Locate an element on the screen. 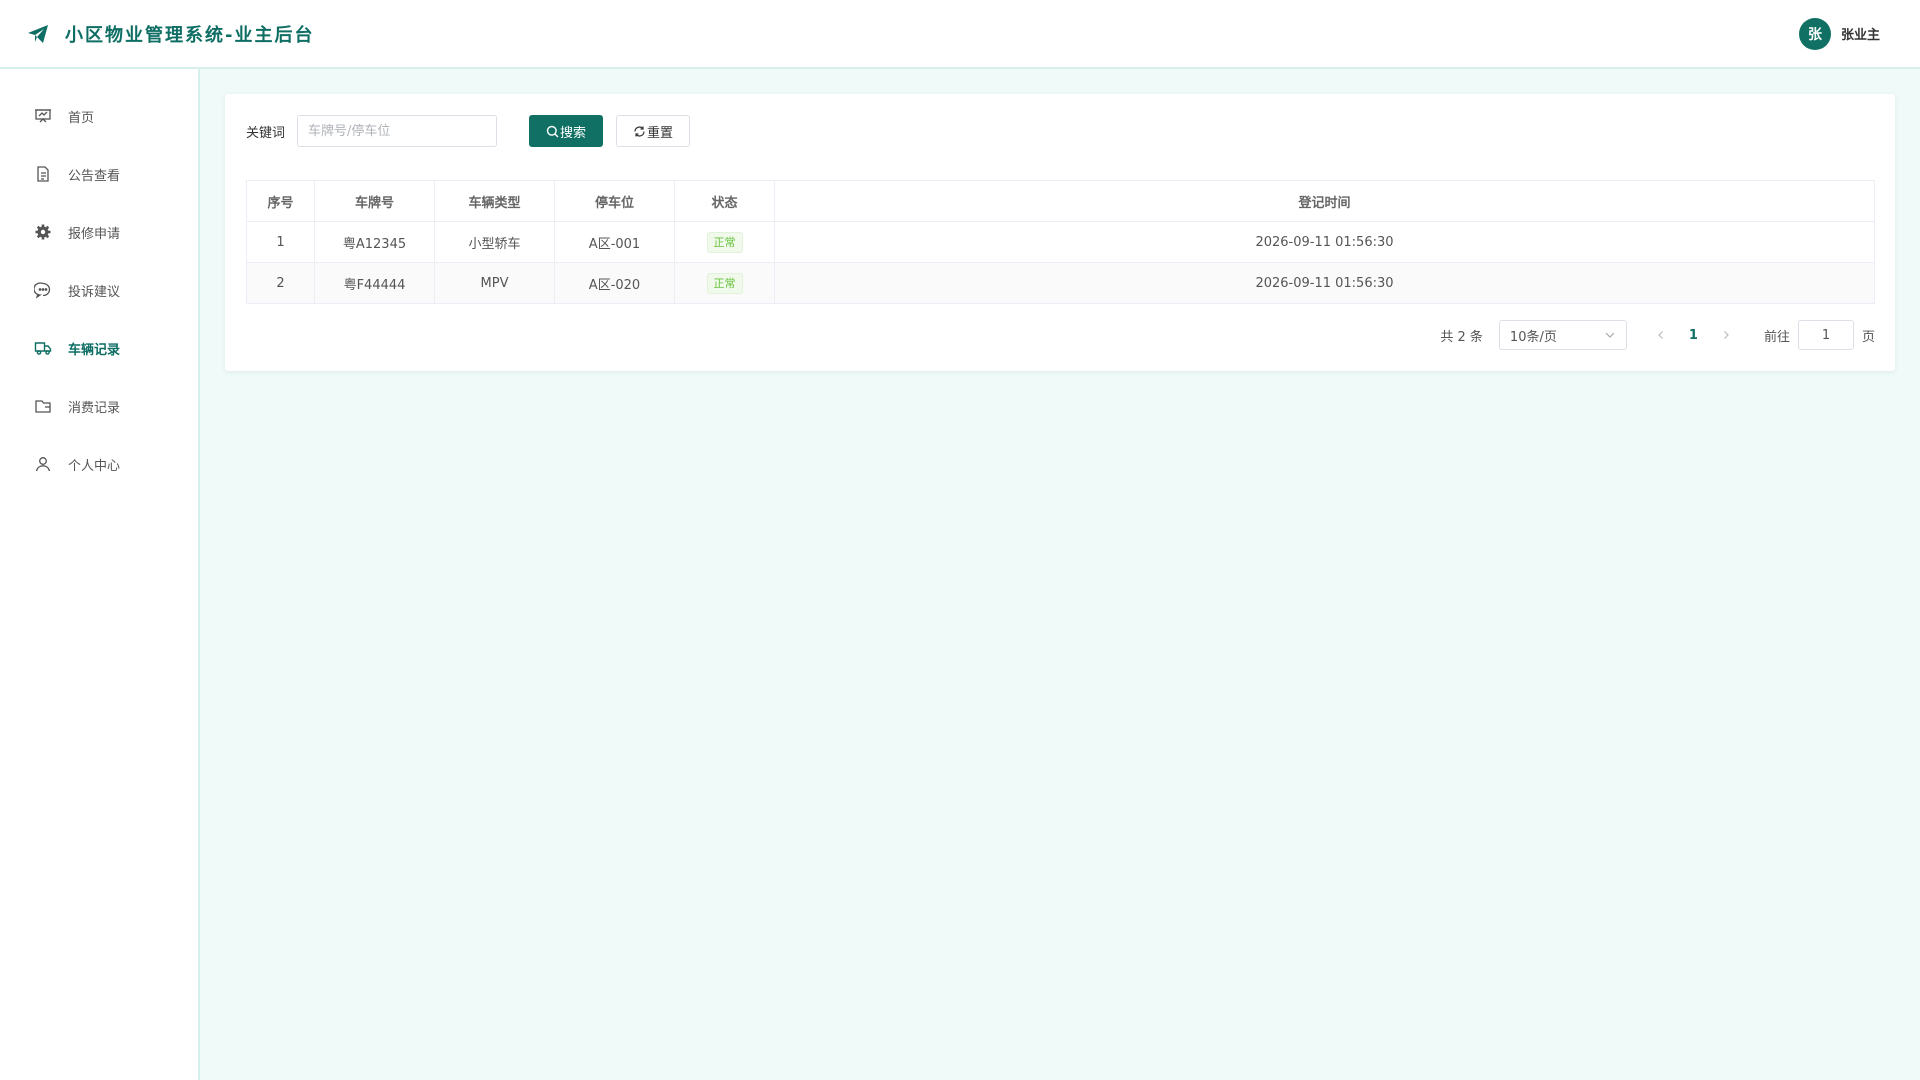 The height and width of the screenshot is (1080, 1920). sidebar-item-label: 消费记录 is located at coordinates (94, 408).